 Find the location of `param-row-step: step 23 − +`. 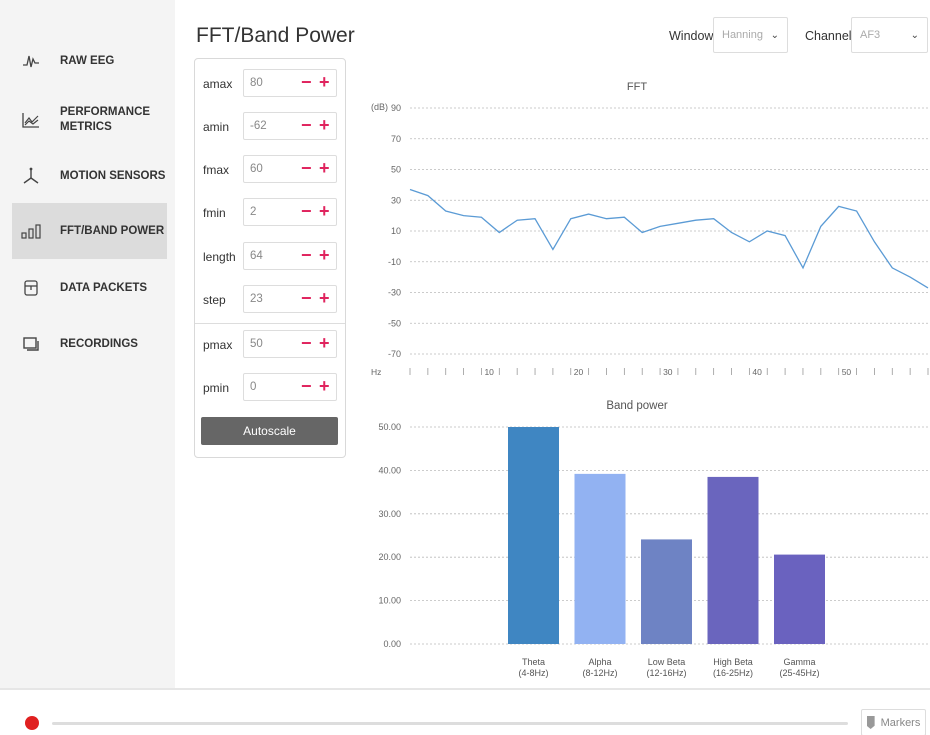

param-row-step: step 23 − + is located at coordinates (270, 300).